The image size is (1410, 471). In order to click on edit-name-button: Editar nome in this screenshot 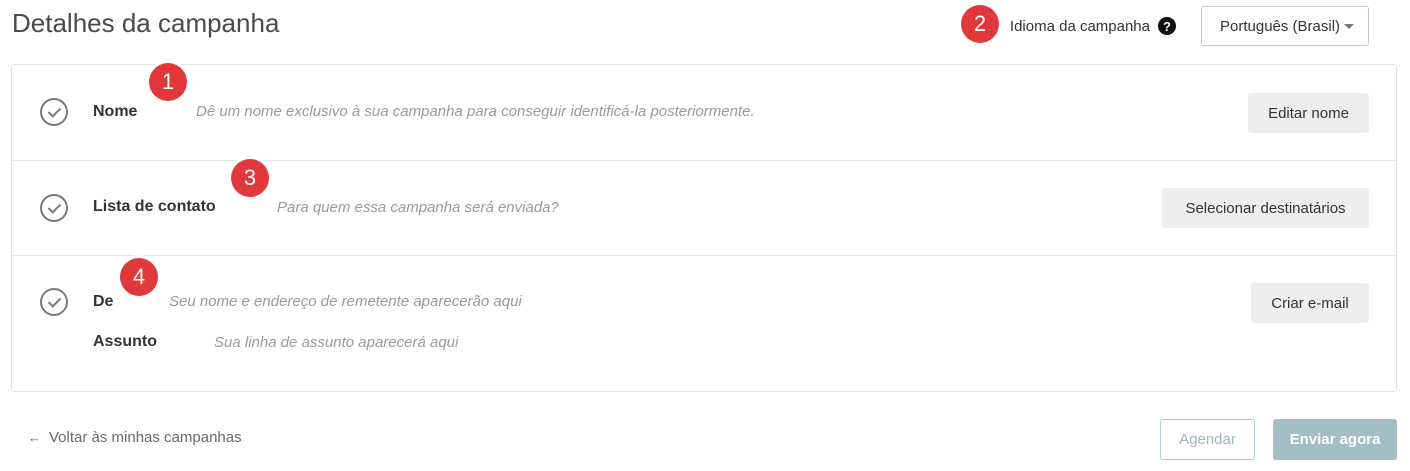, I will do `click(1308, 113)`.